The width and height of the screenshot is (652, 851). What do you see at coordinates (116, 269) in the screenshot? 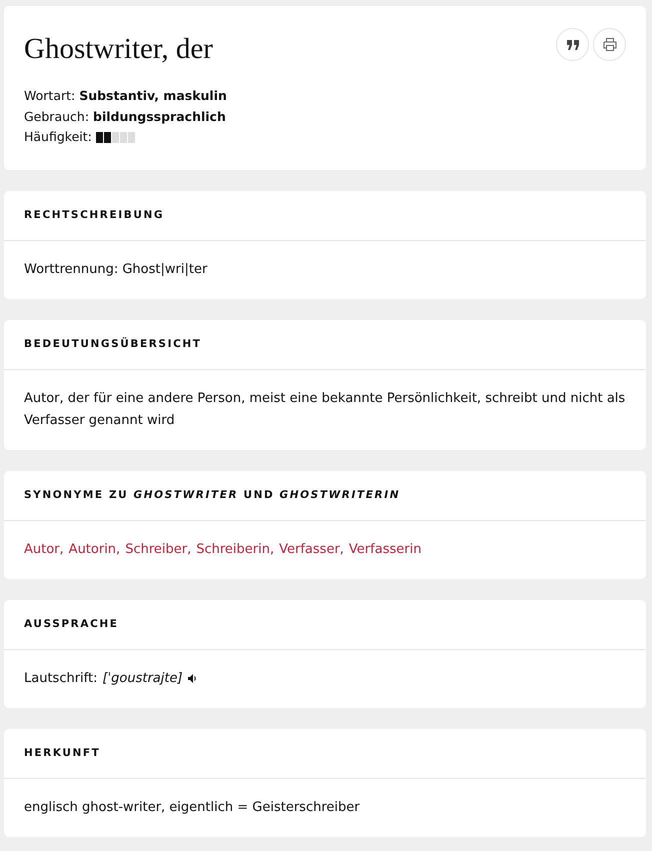
I see `section-text: Worttrennung: Ghost|wri|ter` at bounding box center [116, 269].